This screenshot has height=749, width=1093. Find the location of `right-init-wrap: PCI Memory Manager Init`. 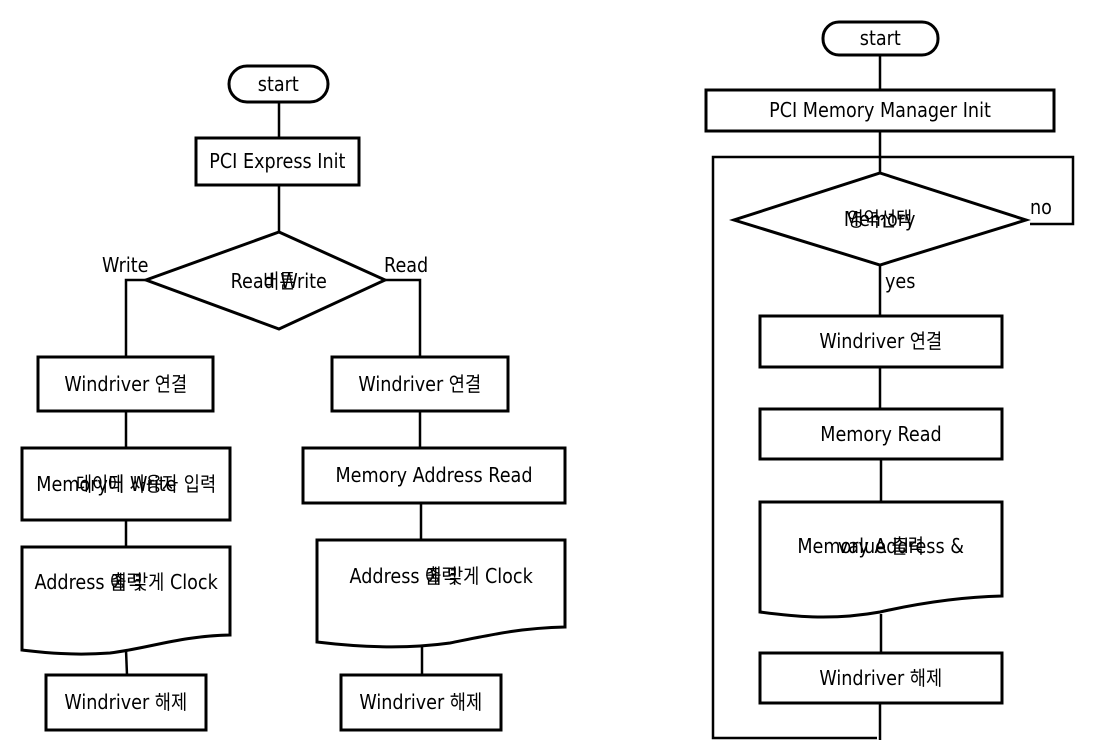

right-init-wrap: PCI Memory Manager Init is located at coordinates (880, 110).